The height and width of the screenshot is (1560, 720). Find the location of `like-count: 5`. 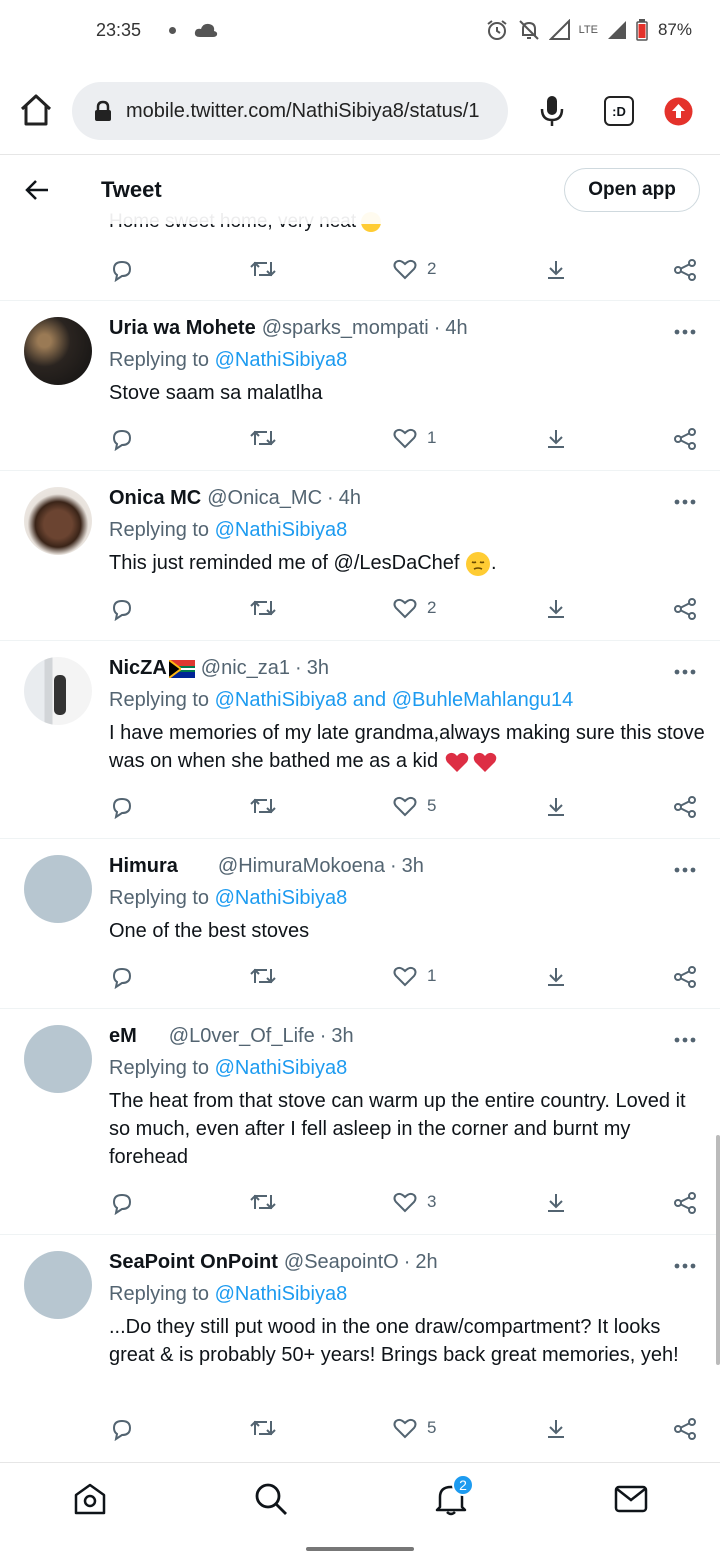

like-count: 5 is located at coordinates (432, 805).